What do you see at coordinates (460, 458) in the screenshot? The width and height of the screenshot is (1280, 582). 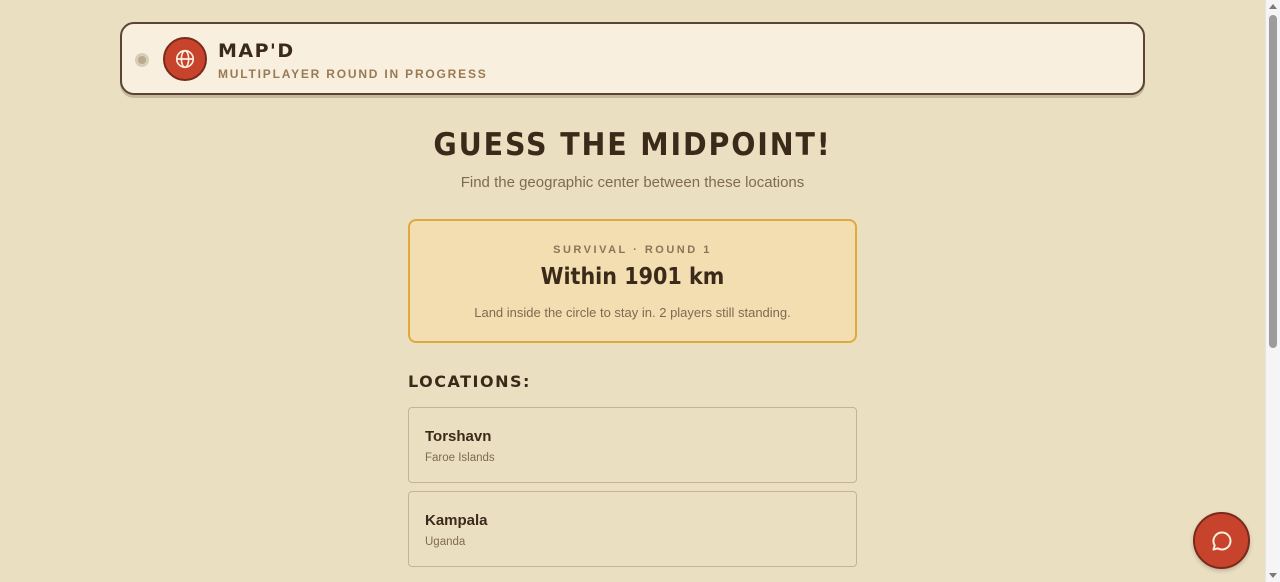 I see `location-country: Faroe Islands` at bounding box center [460, 458].